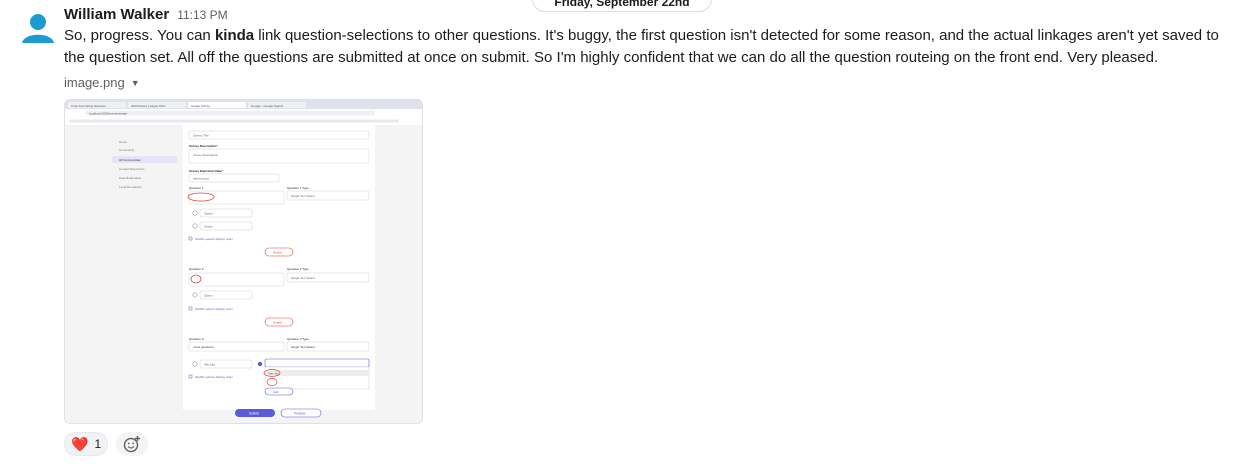 The width and height of the screenshot is (1245, 474). I want to click on bookmarks-bar, so click(234, 121).